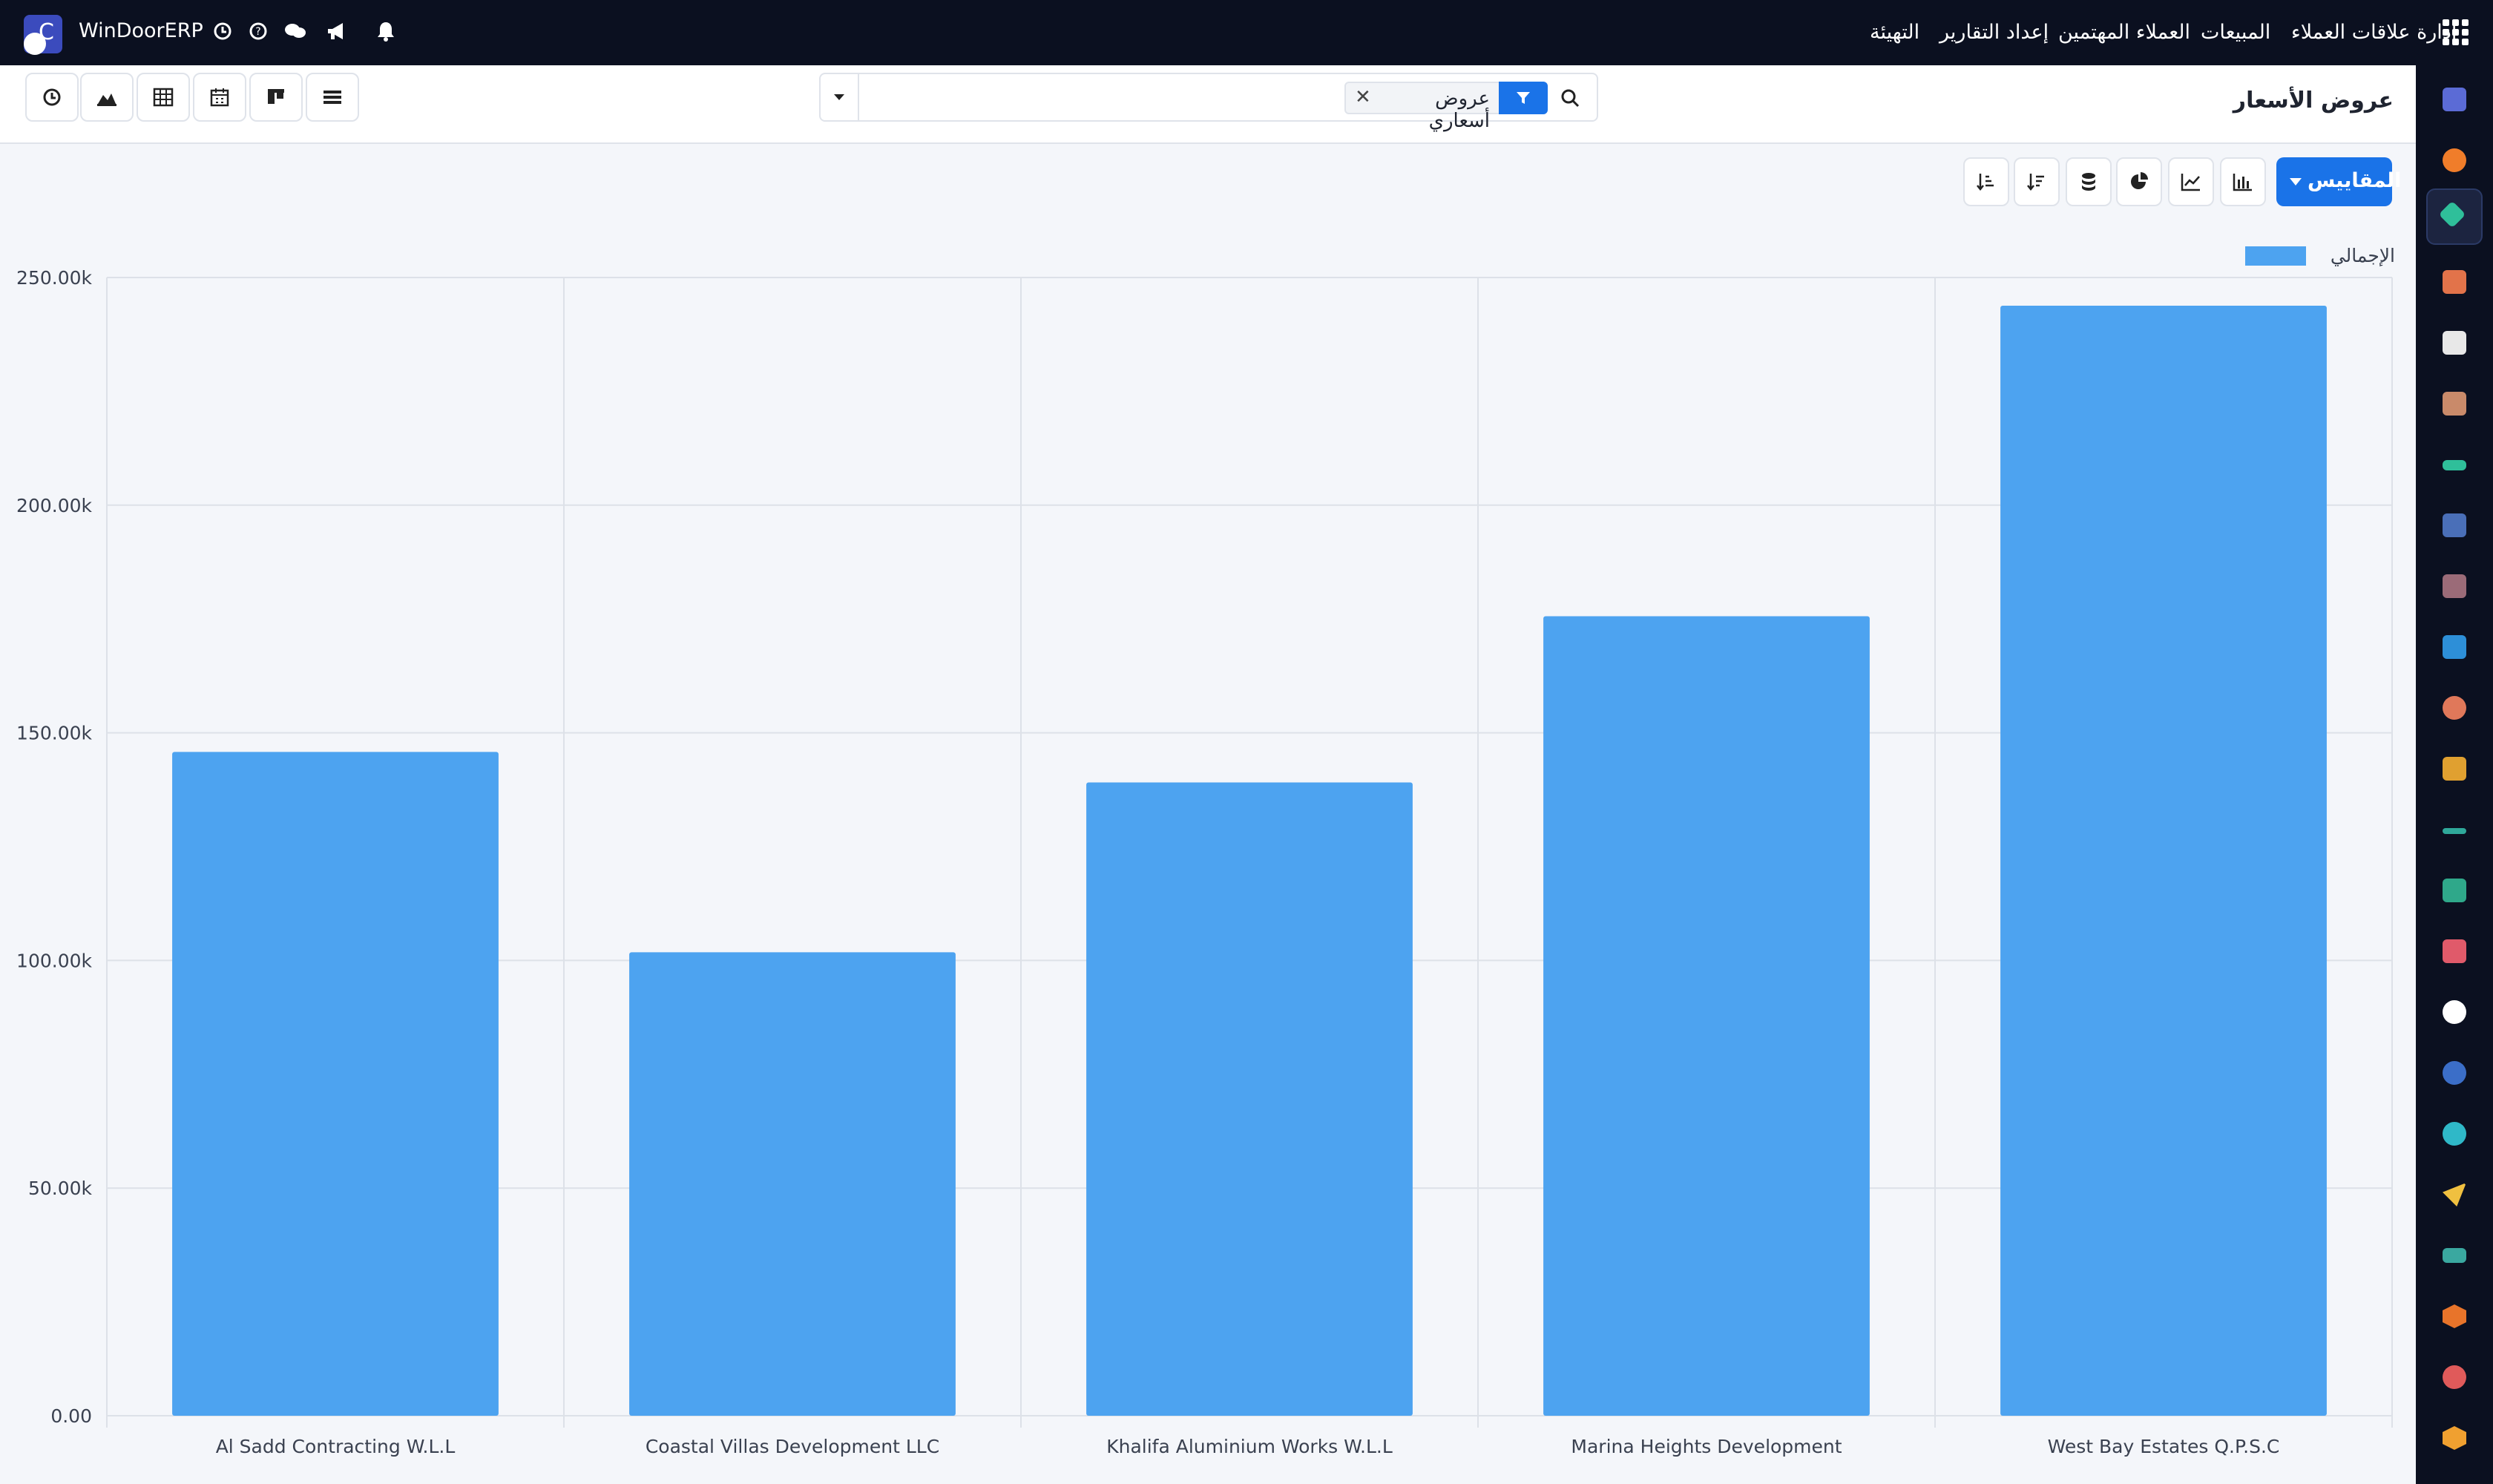  I want to click on pie-chart-icon, so click(2139, 180).